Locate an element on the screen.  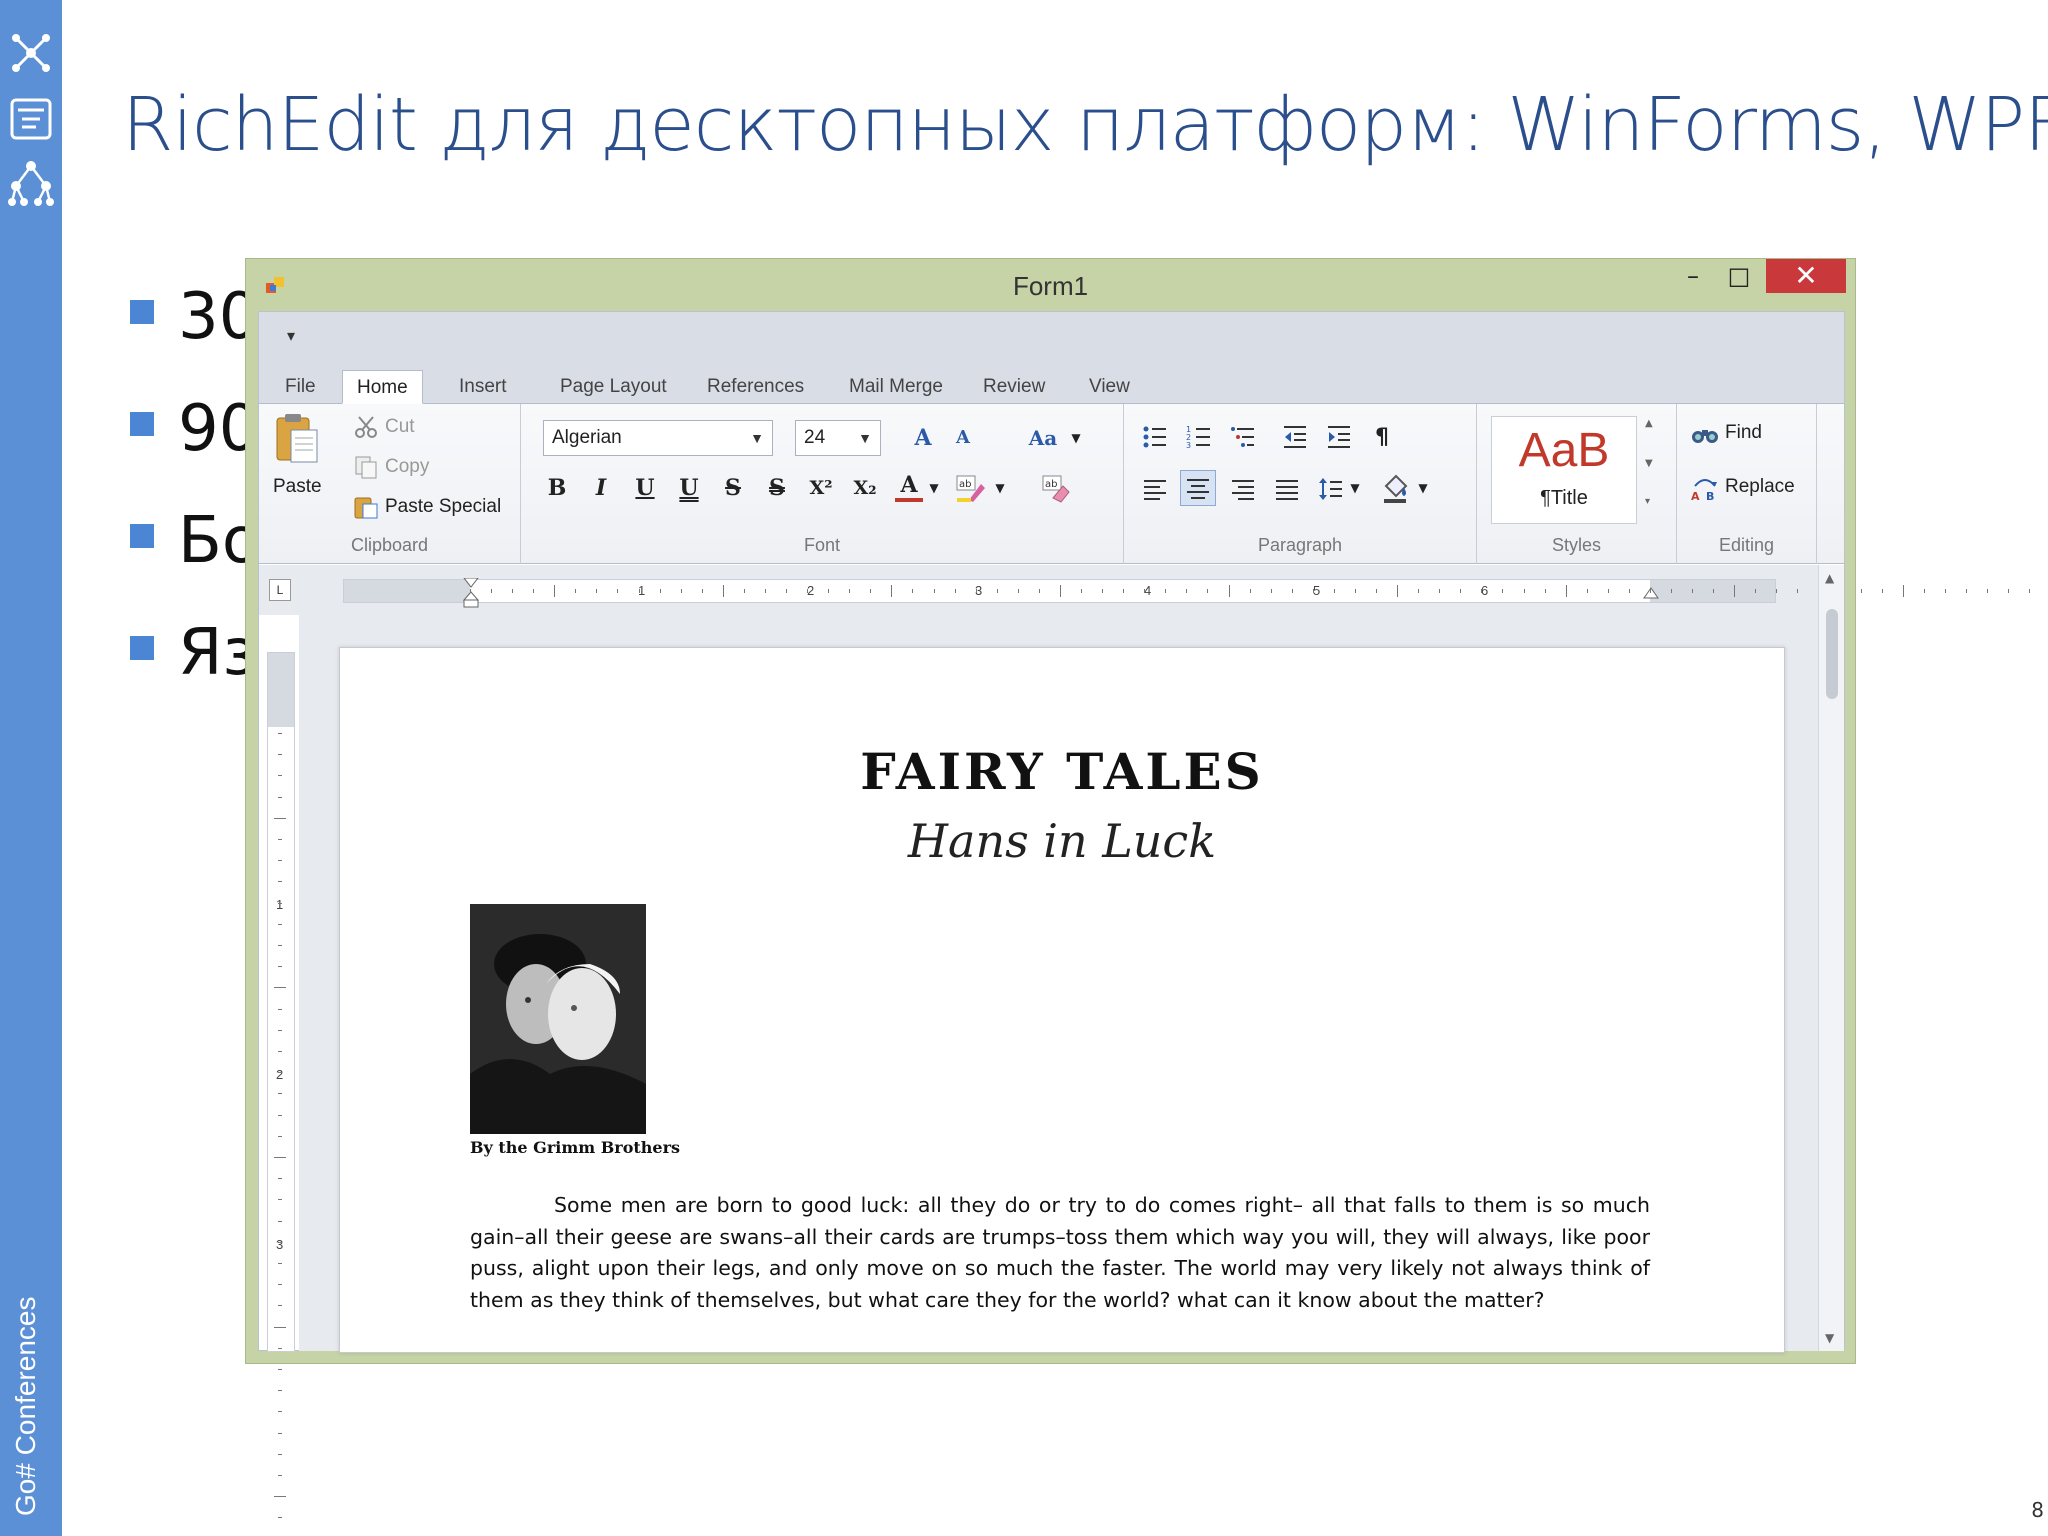
bullets-icon is located at coordinates (1155, 437).